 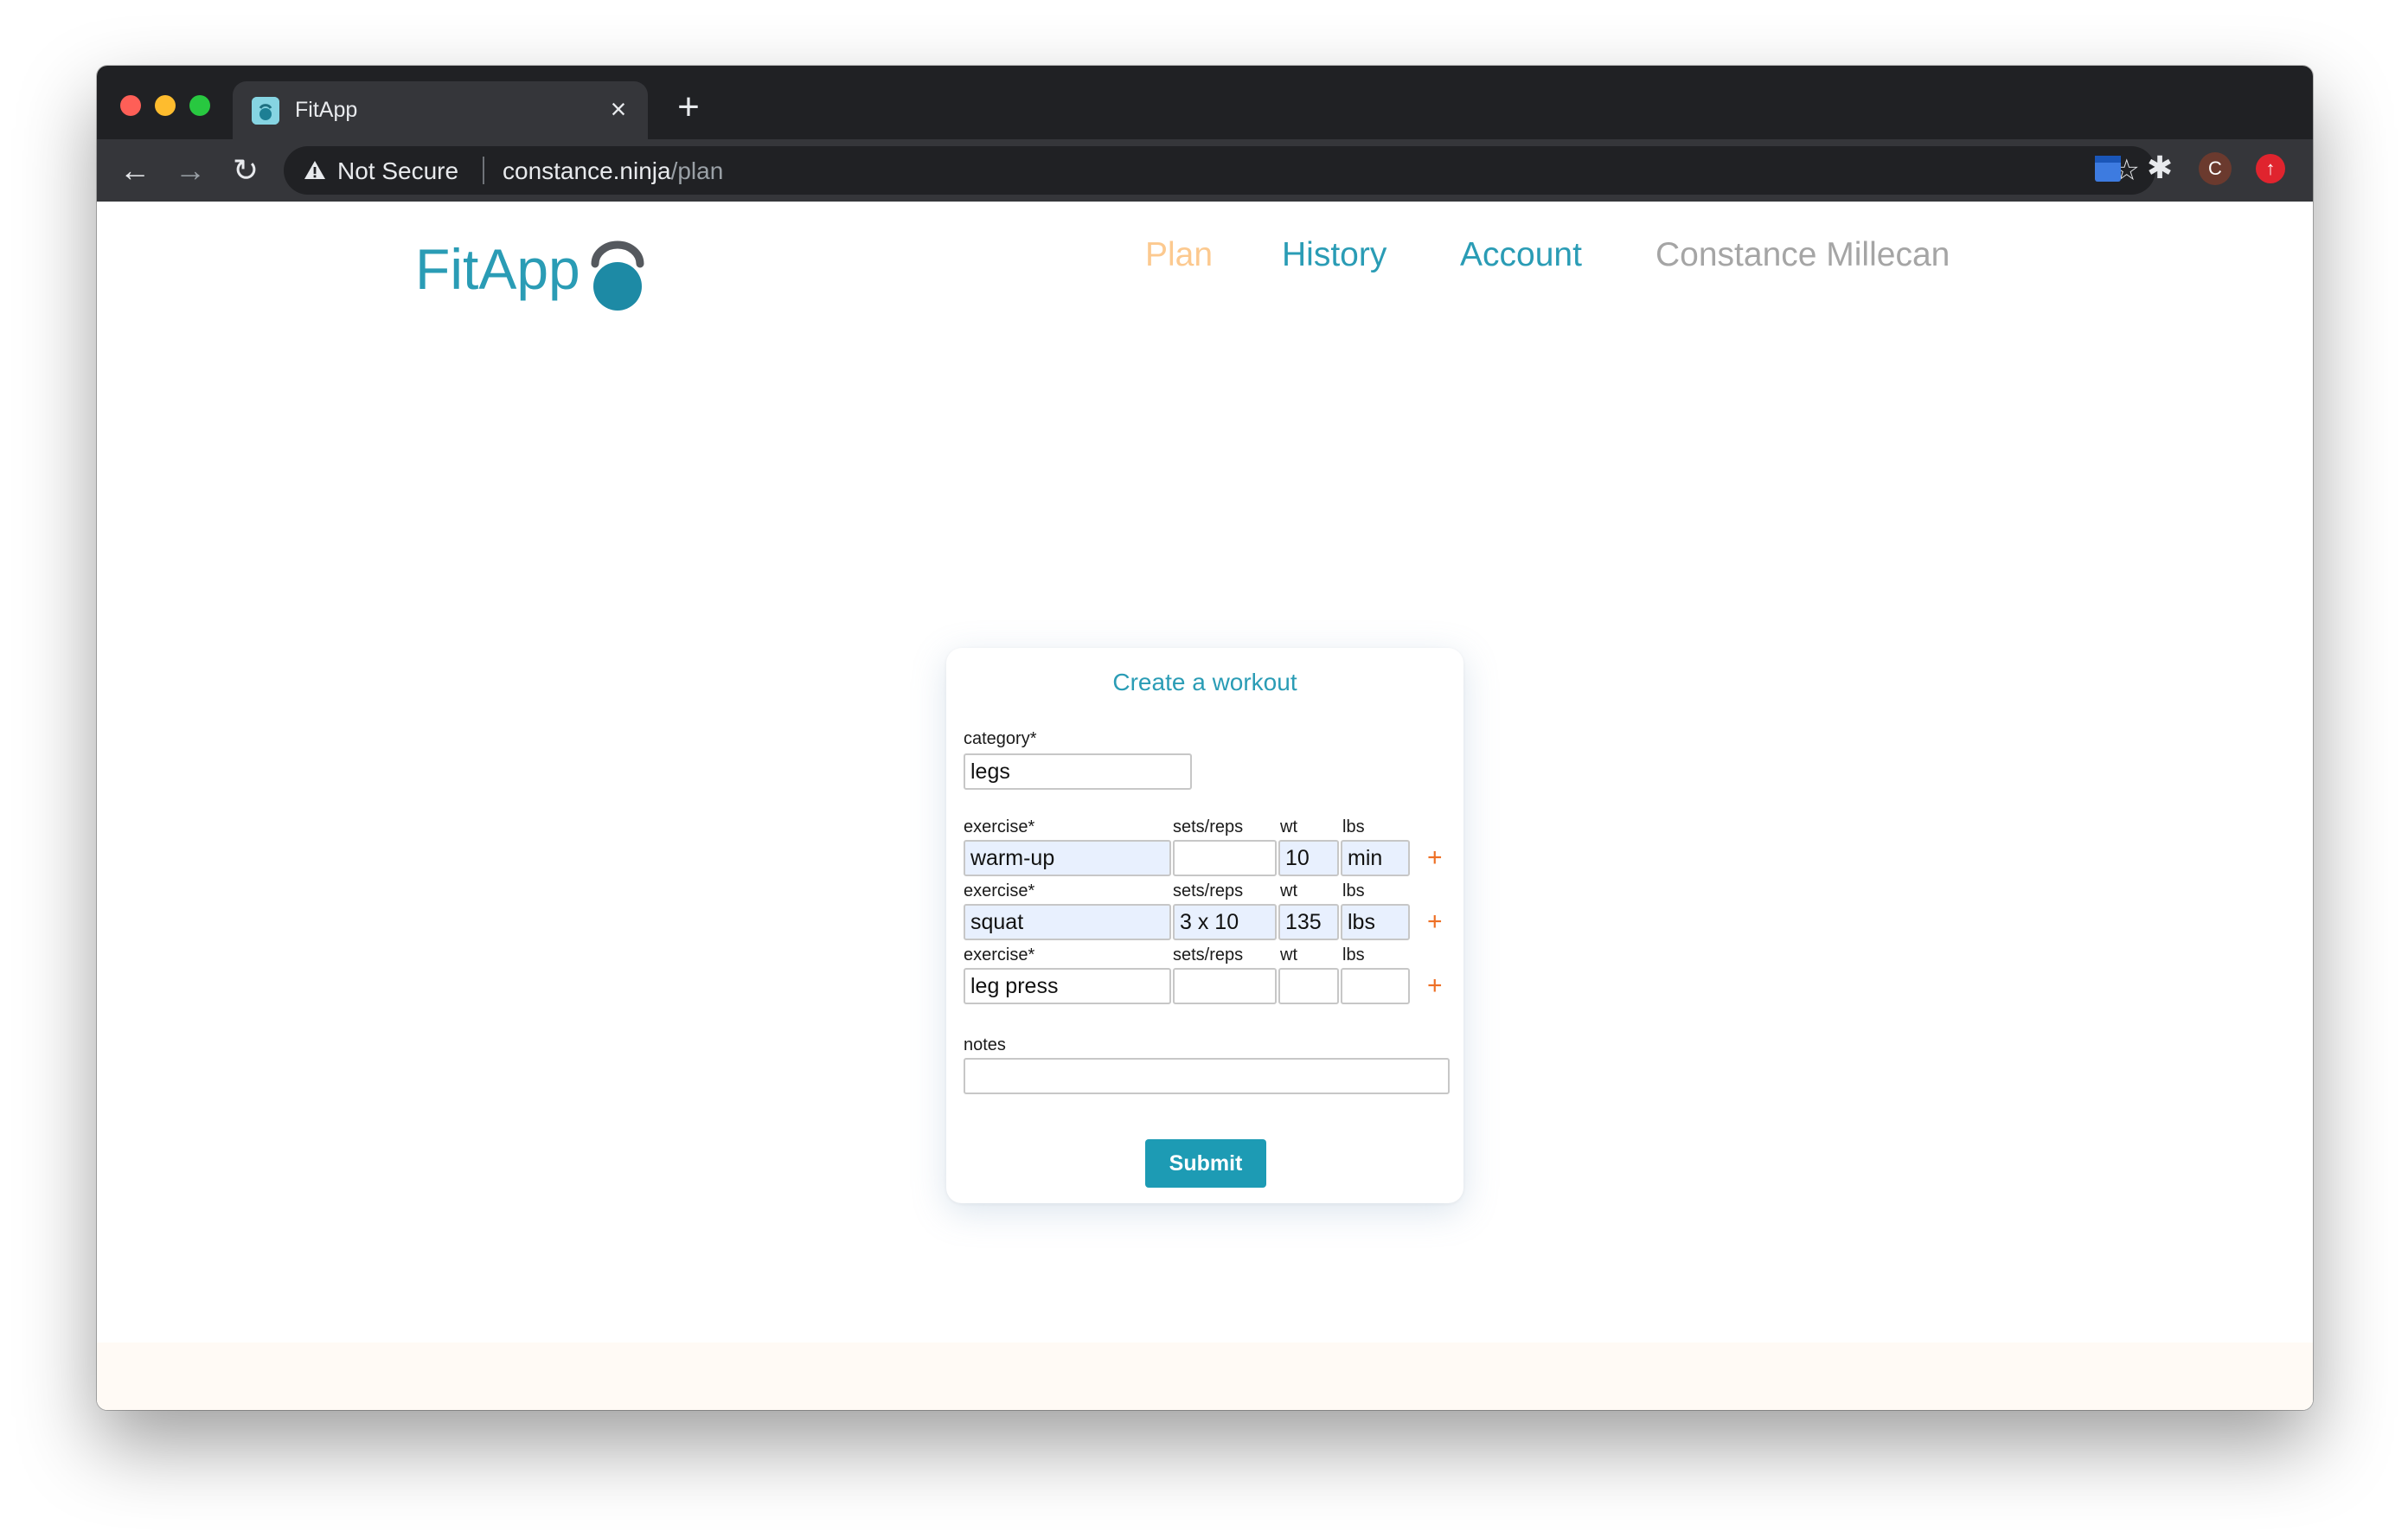 I want to click on maximize-window-button, so click(x=199, y=105).